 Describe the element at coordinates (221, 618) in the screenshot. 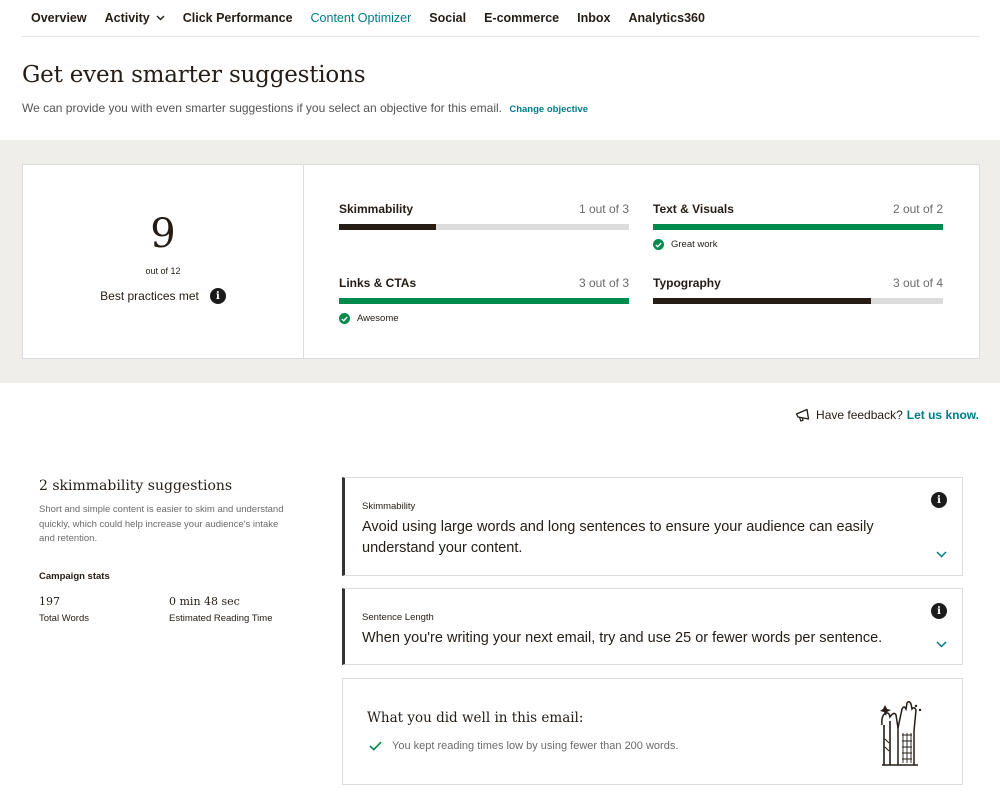

I see `stat-label: Estimated Reading Time` at that location.